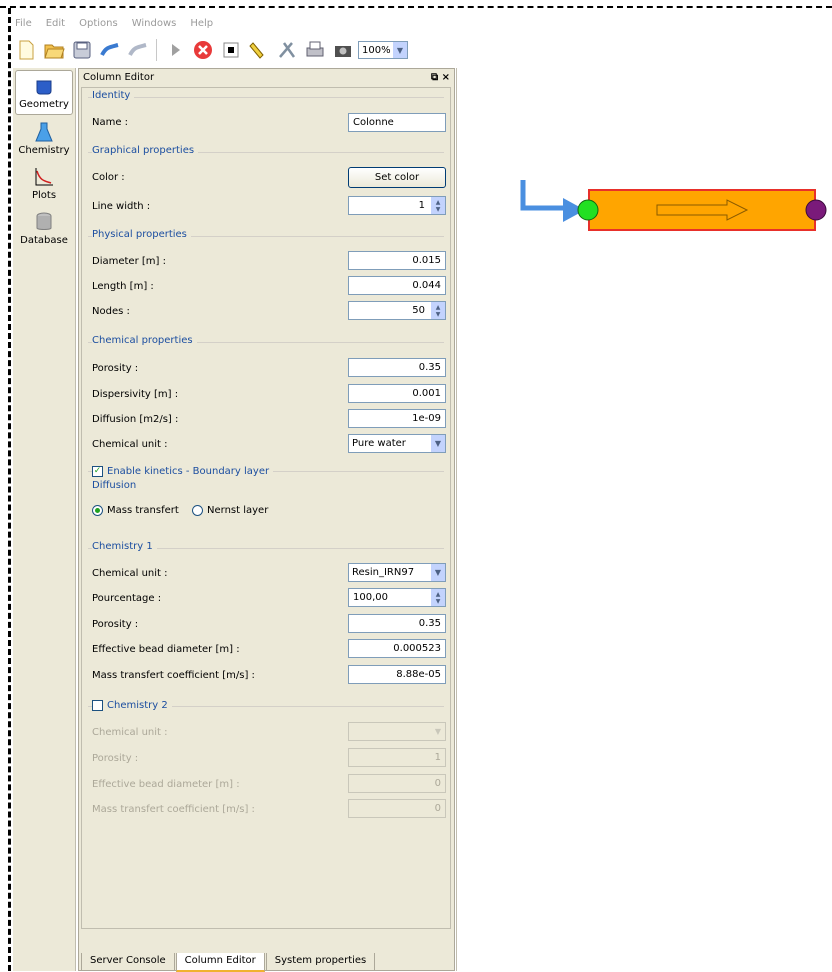 Image resolution: width=832 pixels, height=972 pixels. I want to click on pourcentage-value: 100,00, so click(370, 597).